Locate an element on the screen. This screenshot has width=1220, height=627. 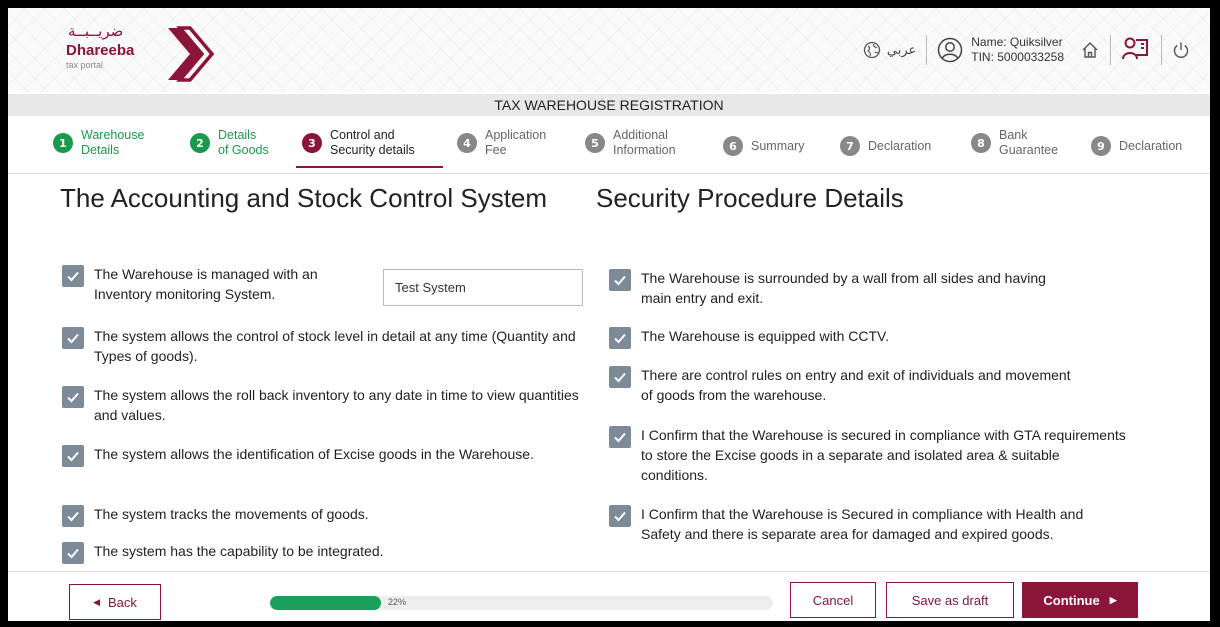
step-number: 5 is located at coordinates (595, 143).